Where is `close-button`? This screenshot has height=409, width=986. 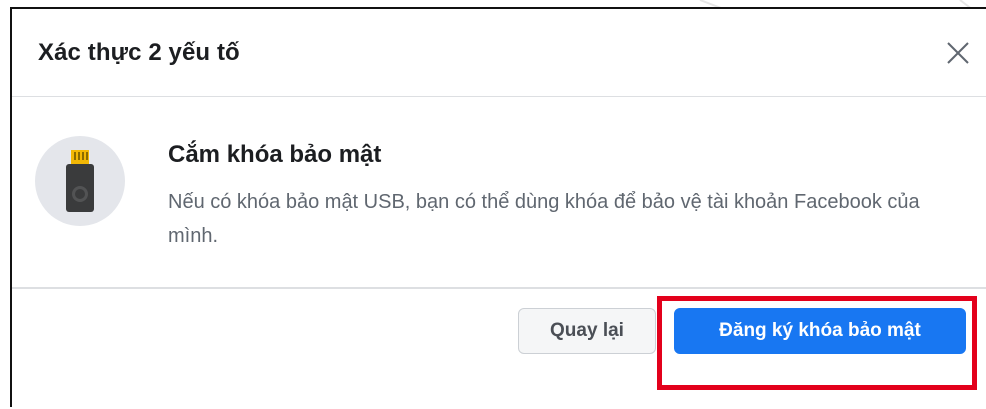
close-button is located at coordinates (957, 54).